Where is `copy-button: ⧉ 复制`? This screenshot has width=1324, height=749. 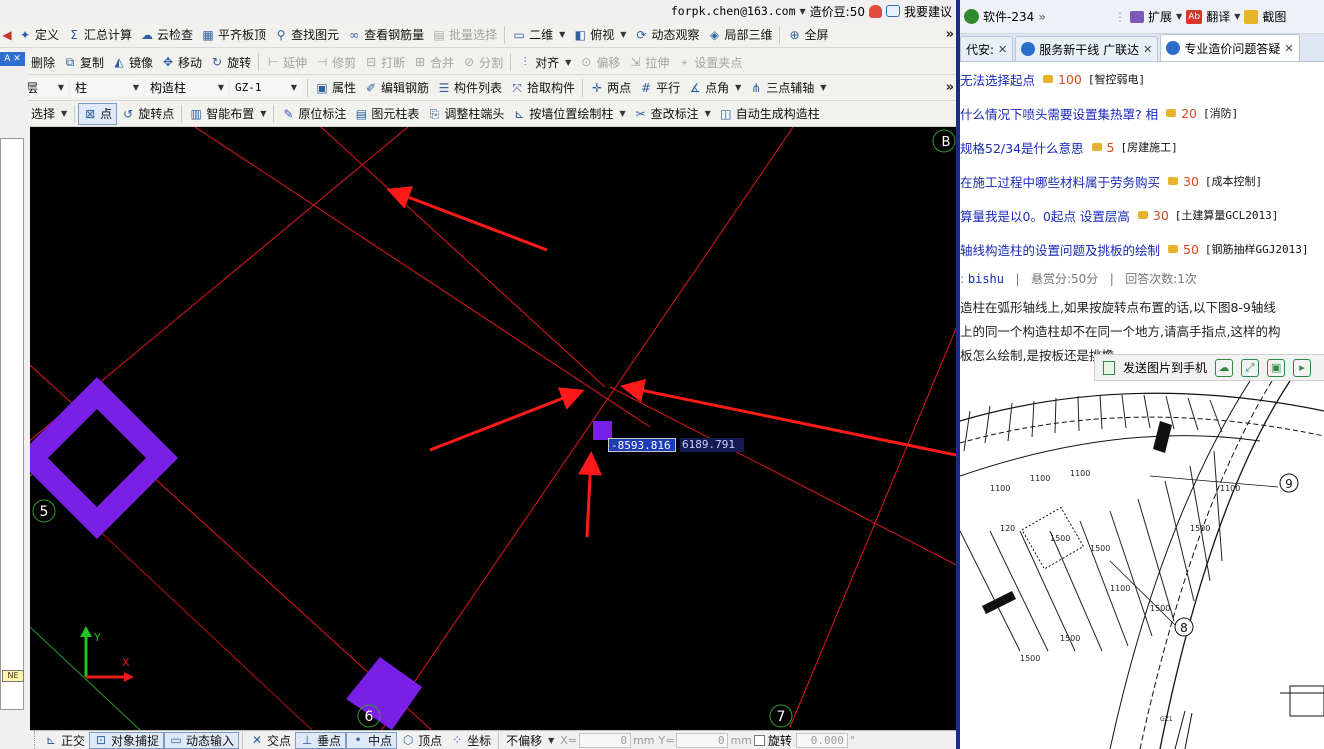
copy-button: ⧉ 复制 is located at coordinates (83, 62).